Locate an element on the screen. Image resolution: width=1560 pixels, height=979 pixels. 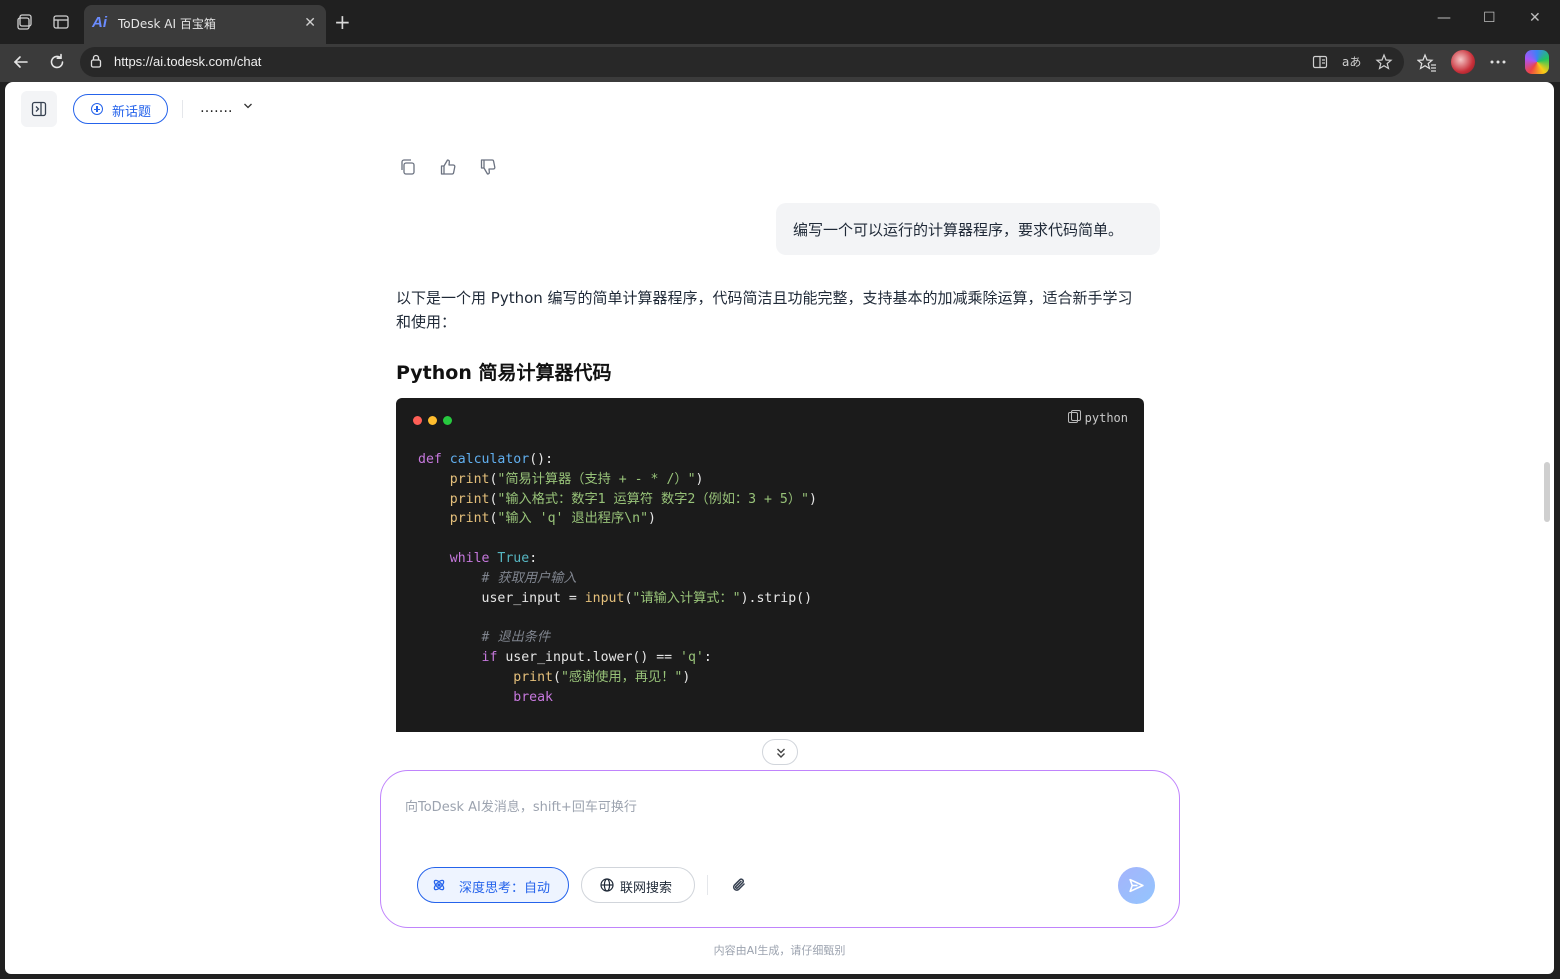
close-tab-icon: ✕ is located at coordinates (310, 23).